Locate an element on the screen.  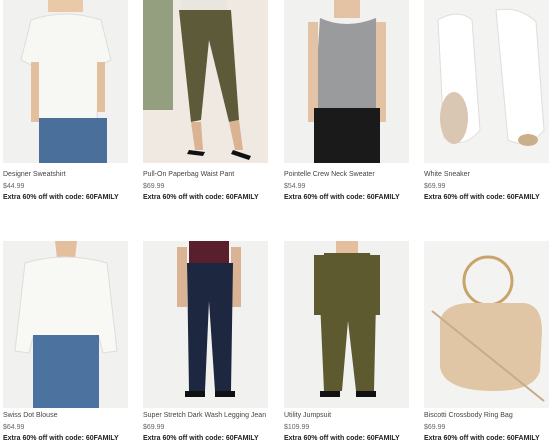
product-price: $44.99 is located at coordinates (14, 186).